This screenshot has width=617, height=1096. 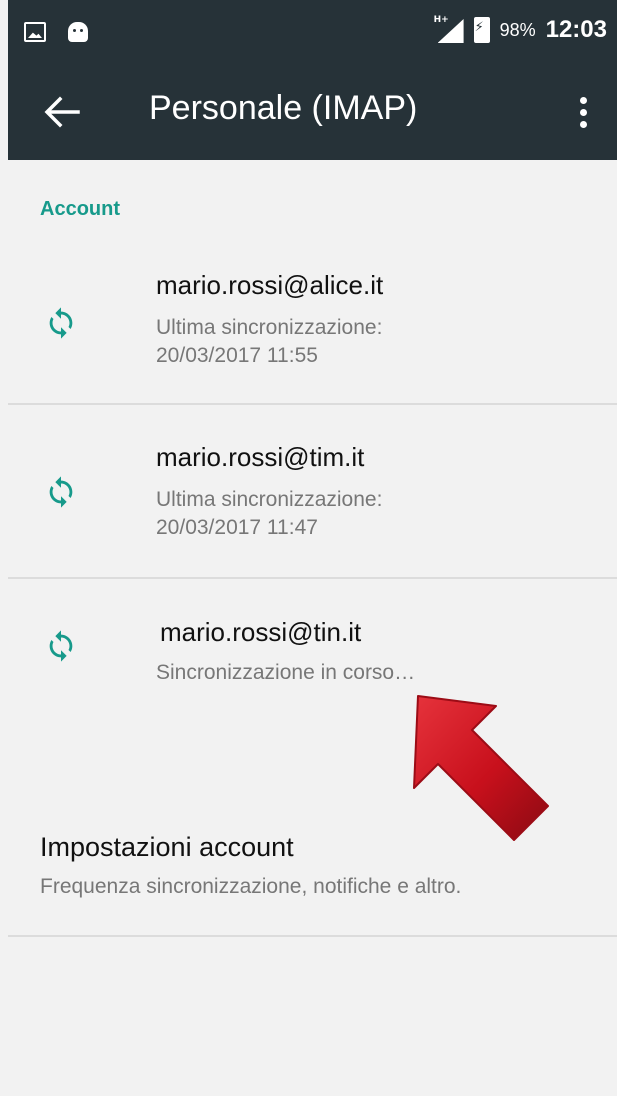 I want to click on account-email: mario.rossi@tin.it, so click(x=261, y=632).